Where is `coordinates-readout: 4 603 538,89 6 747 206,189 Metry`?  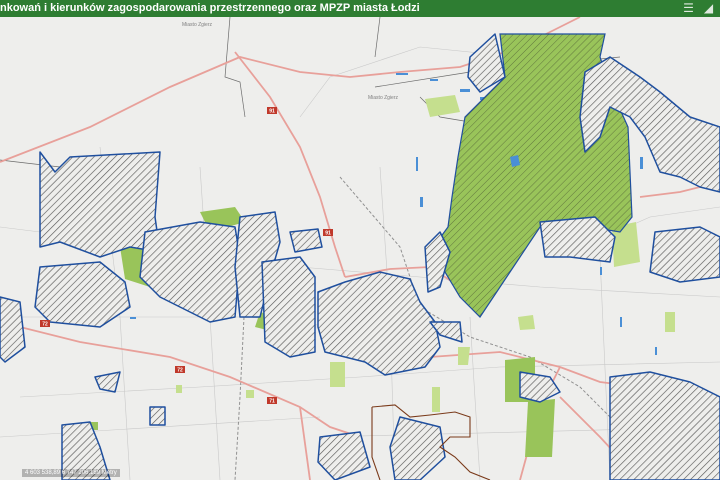
coordinates-readout: 4 603 538,89 6 747 206,189 Metry is located at coordinates (71, 473).